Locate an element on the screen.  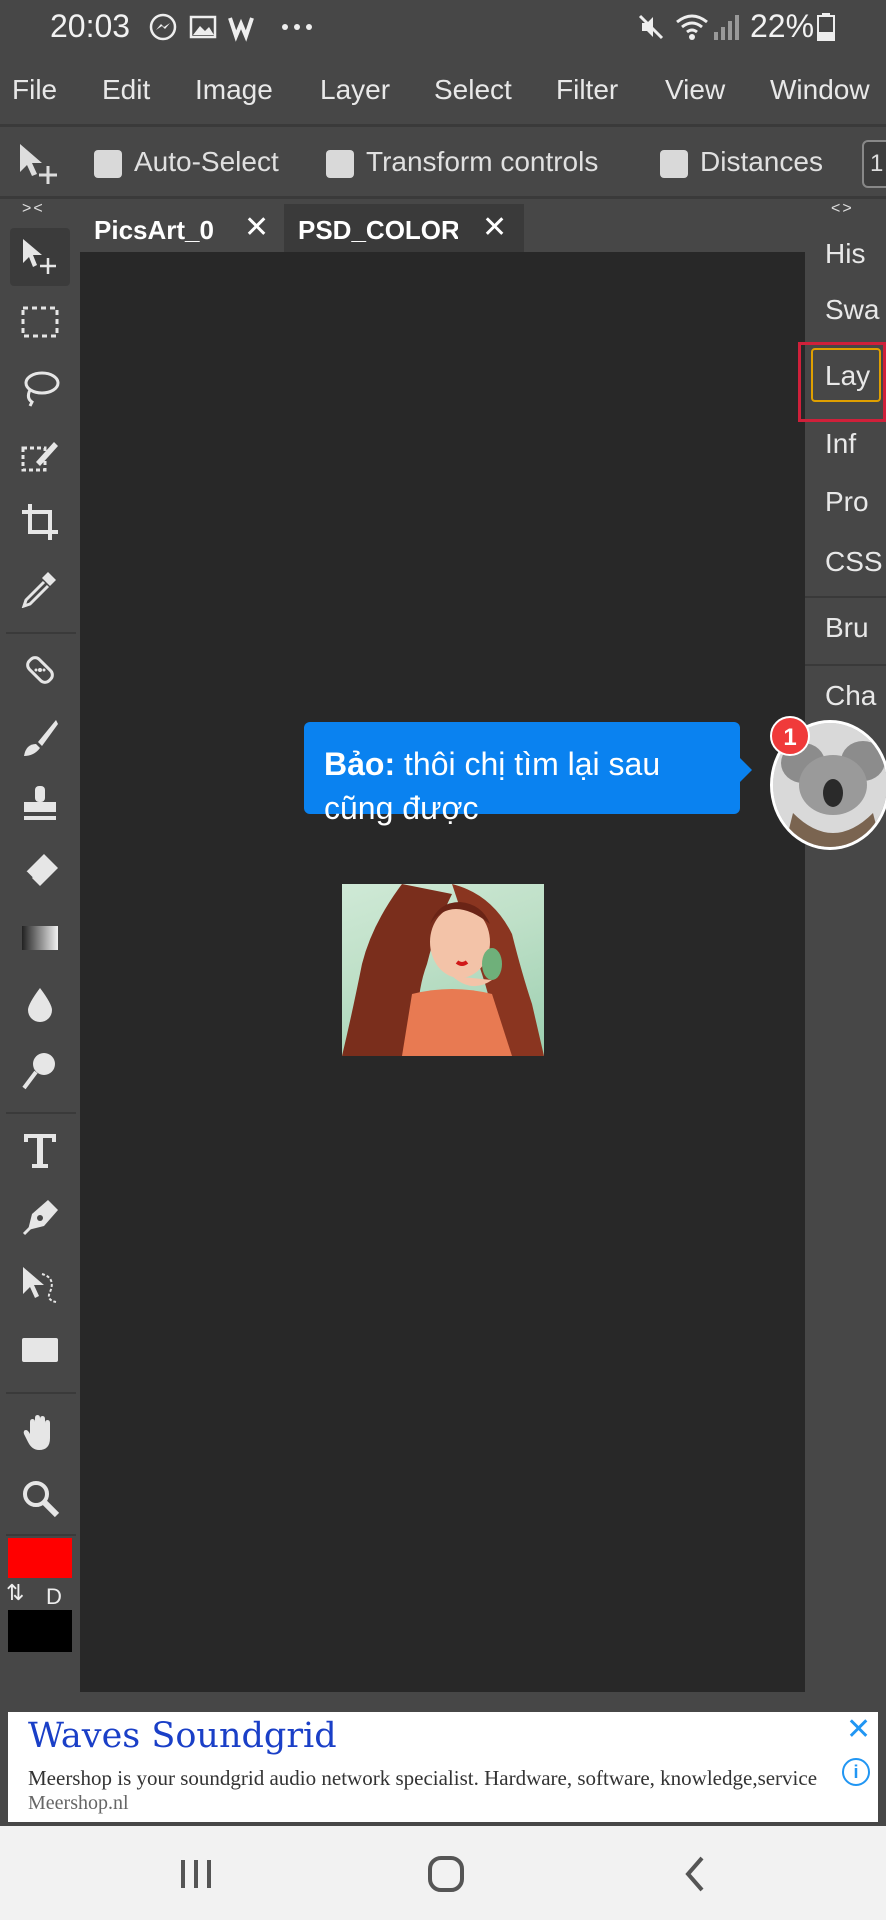
right-panel: <> His Swa Lay Inf Pro CSS Bru Cha is located at coordinates (845, 945).